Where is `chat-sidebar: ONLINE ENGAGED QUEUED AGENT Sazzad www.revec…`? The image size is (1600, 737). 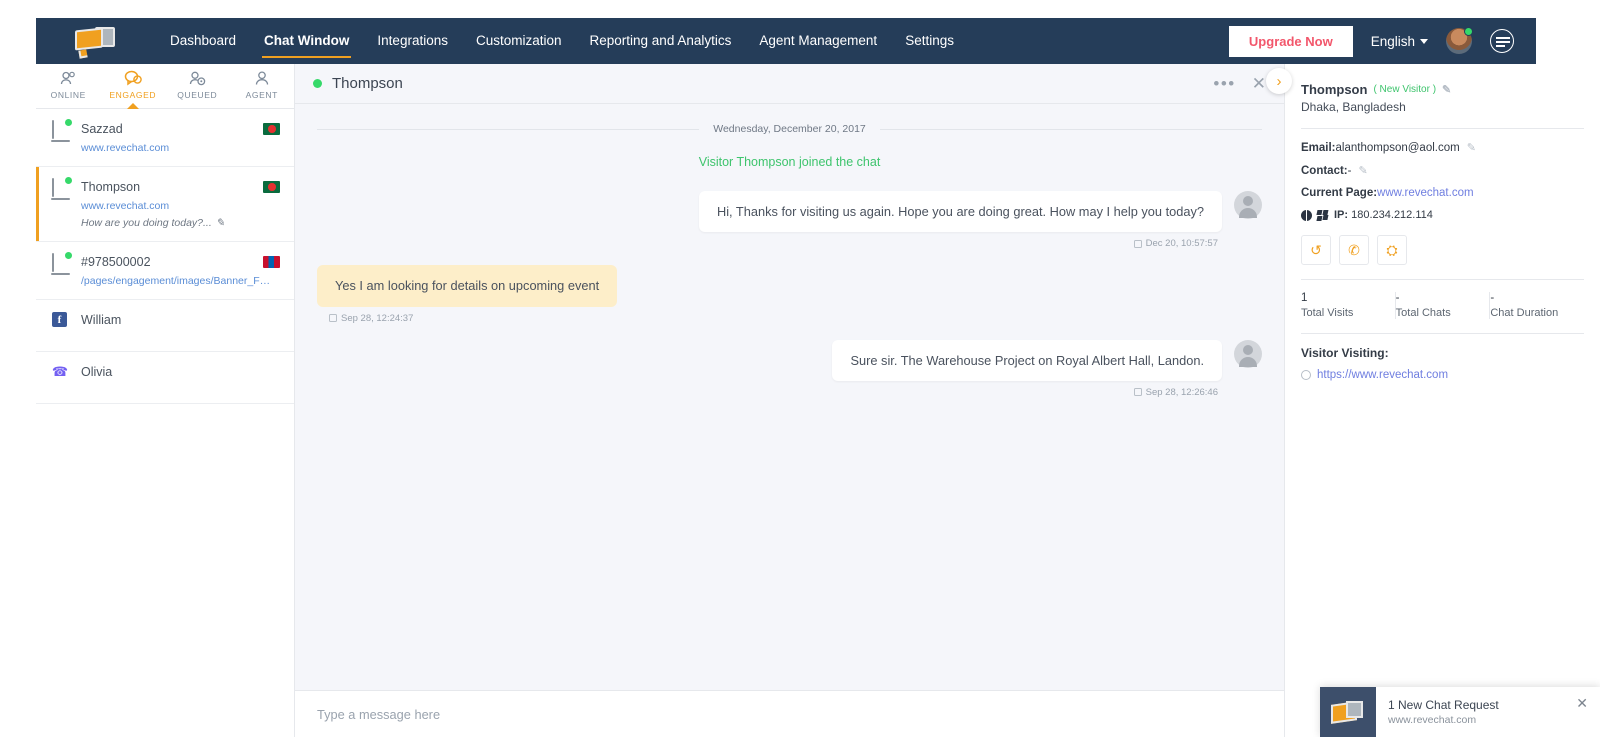 chat-sidebar: ONLINE ENGAGED QUEUED AGENT Sazzad www.revec… is located at coordinates (165, 400).